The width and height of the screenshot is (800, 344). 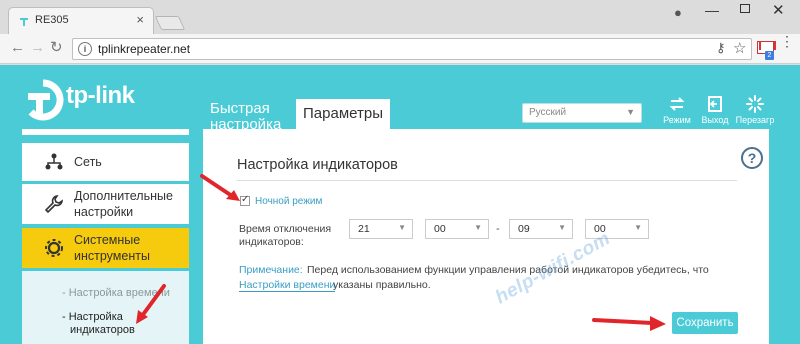 What do you see at coordinates (582, 113) in the screenshot?
I see `language-select: Русский ▼` at bounding box center [582, 113].